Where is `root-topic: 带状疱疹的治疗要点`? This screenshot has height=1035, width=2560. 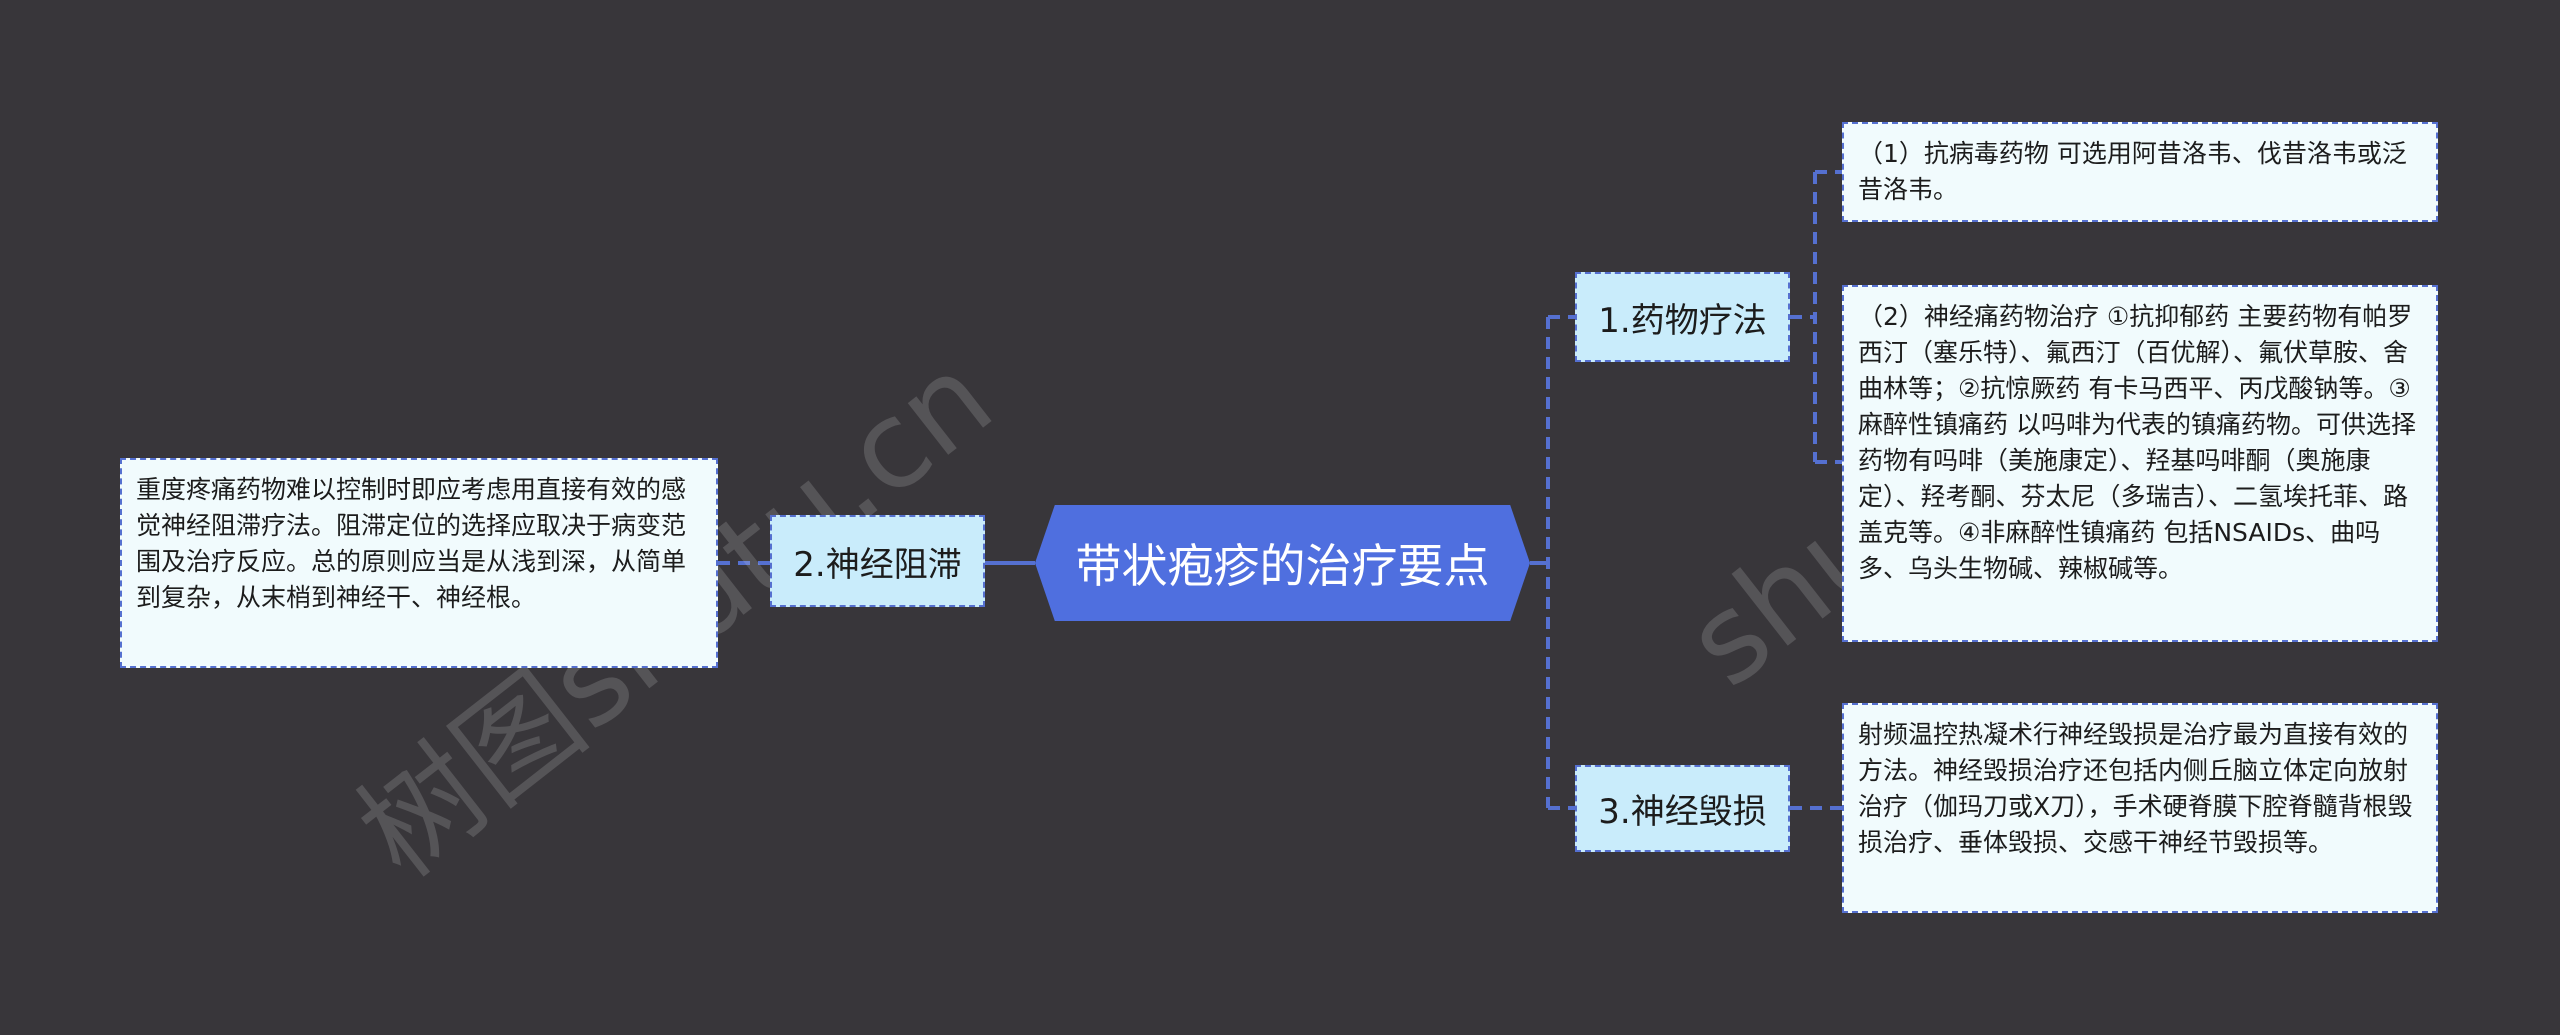 root-topic: 带状疱疹的治疗要点 is located at coordinates (1282, 563).